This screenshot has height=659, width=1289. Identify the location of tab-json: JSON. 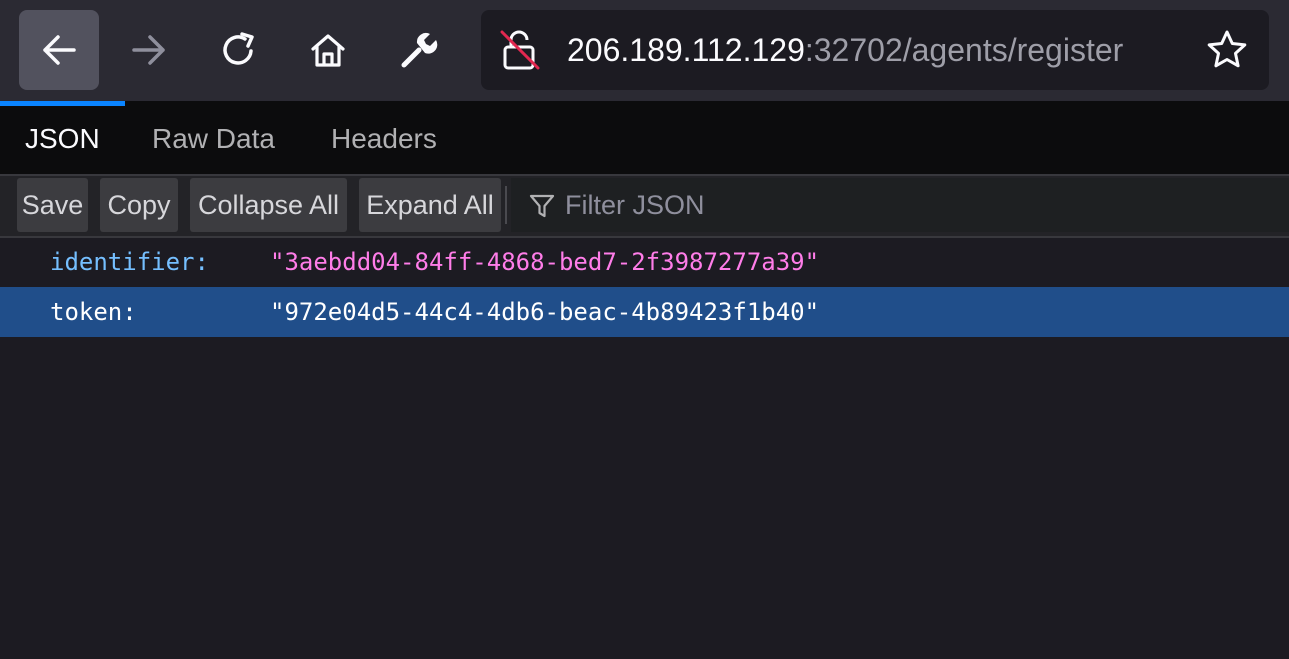
(62, 139).